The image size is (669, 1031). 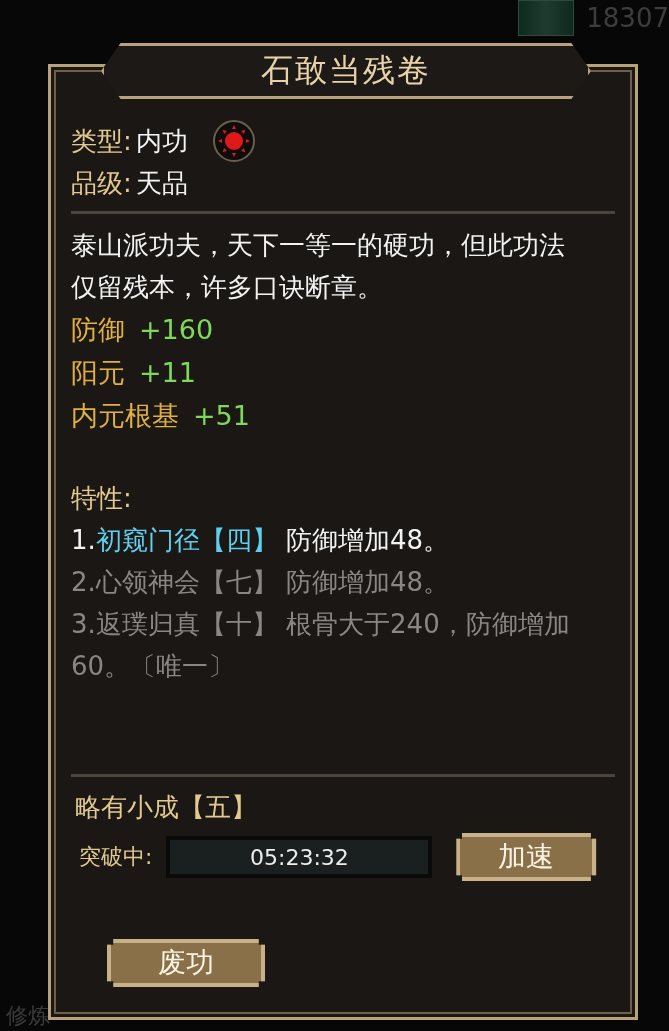 What do you see at coordinates (167, 373) in the screenshot?
I see `stat-value: +11` at bounding box center [167, 373].